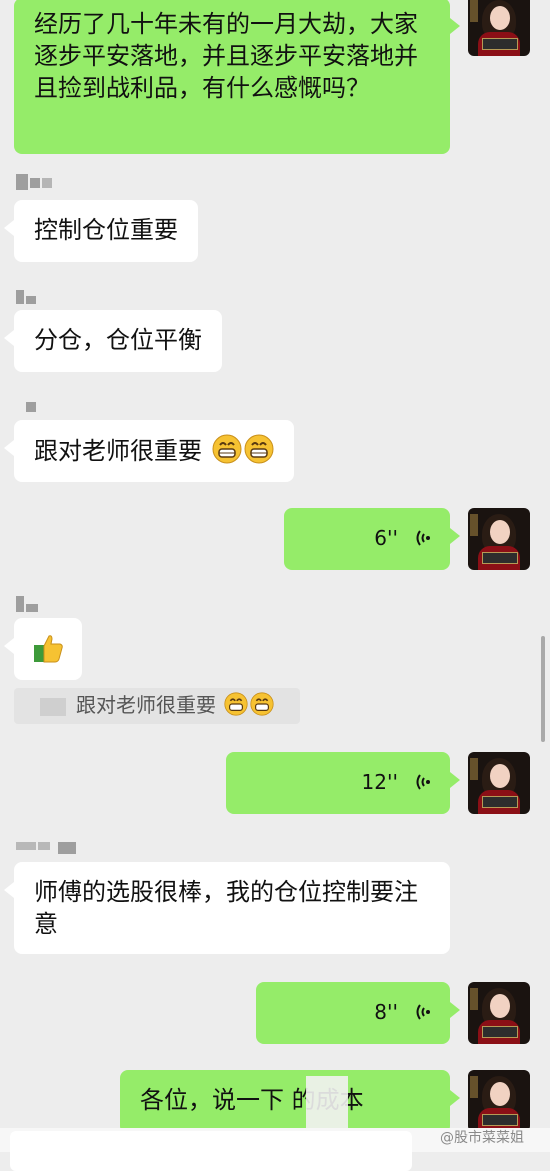 The height and width of the screenshot is (1171, 550). What do you see at coordinates (146, 705) in the screenshot?
I see `quote-text: 跟对老师很重要` at bounding box center [146, 705].